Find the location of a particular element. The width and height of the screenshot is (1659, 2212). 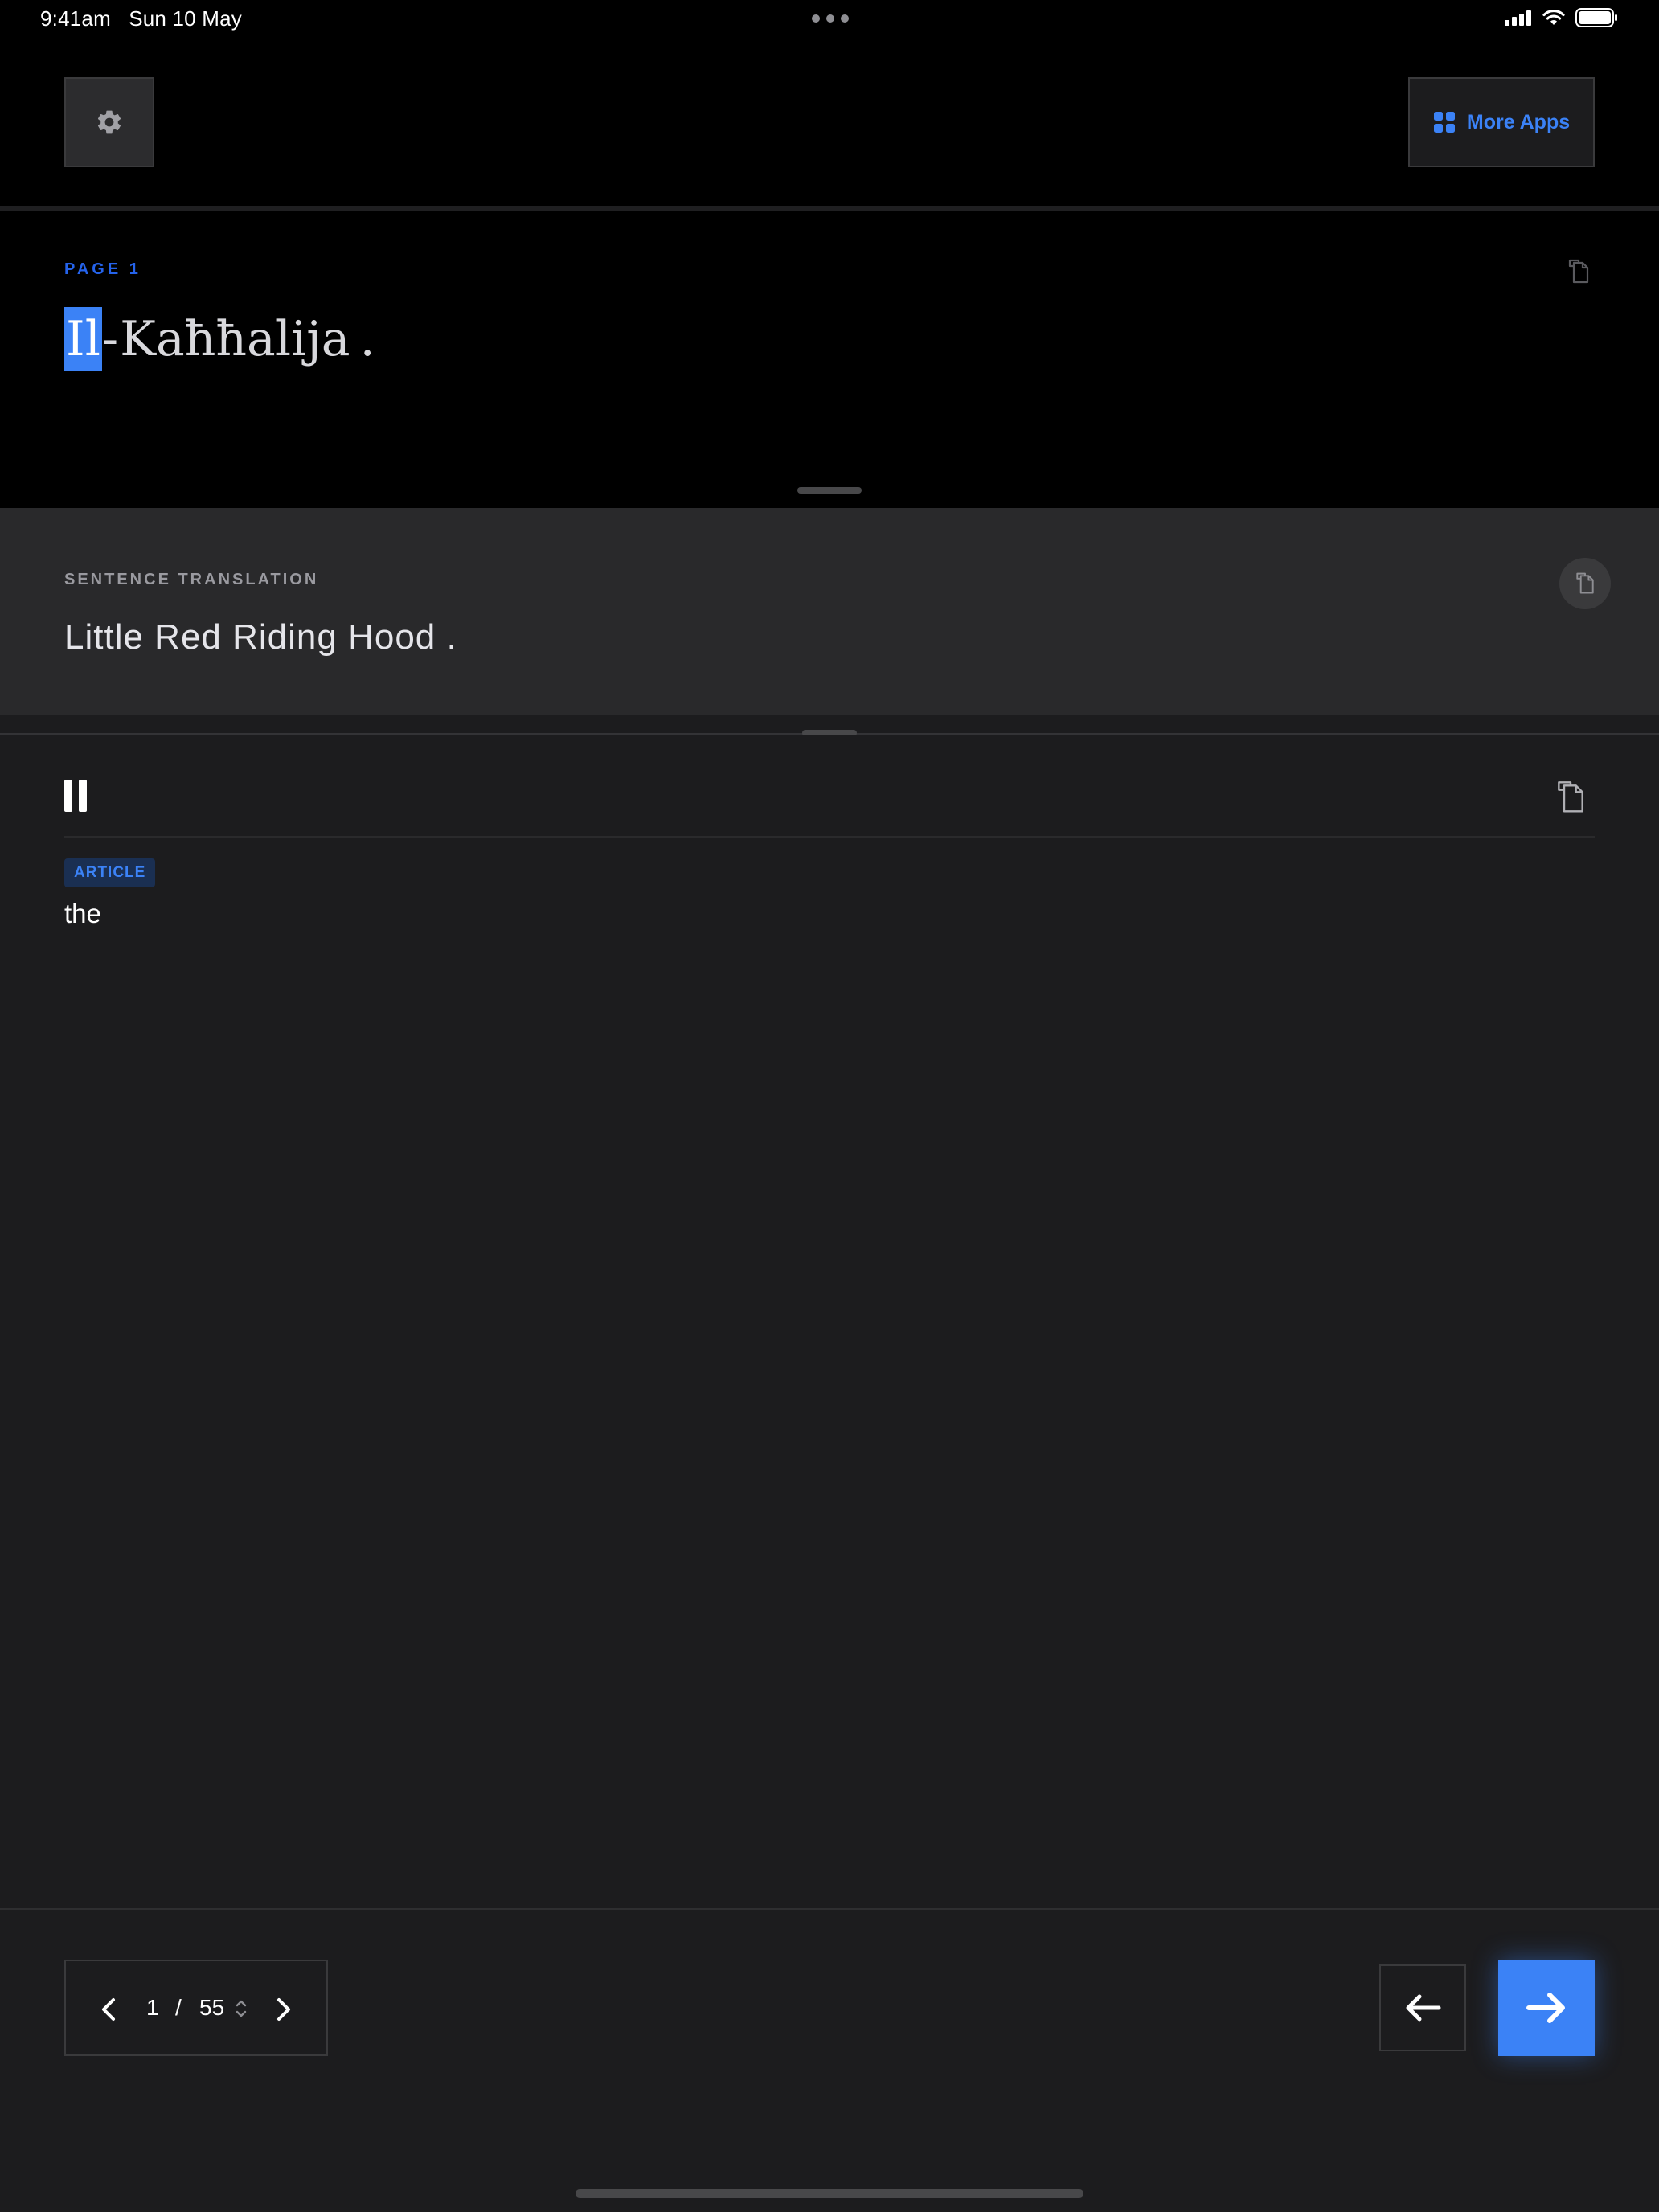

copy-detail-button is located at coordinates (1570, 797).